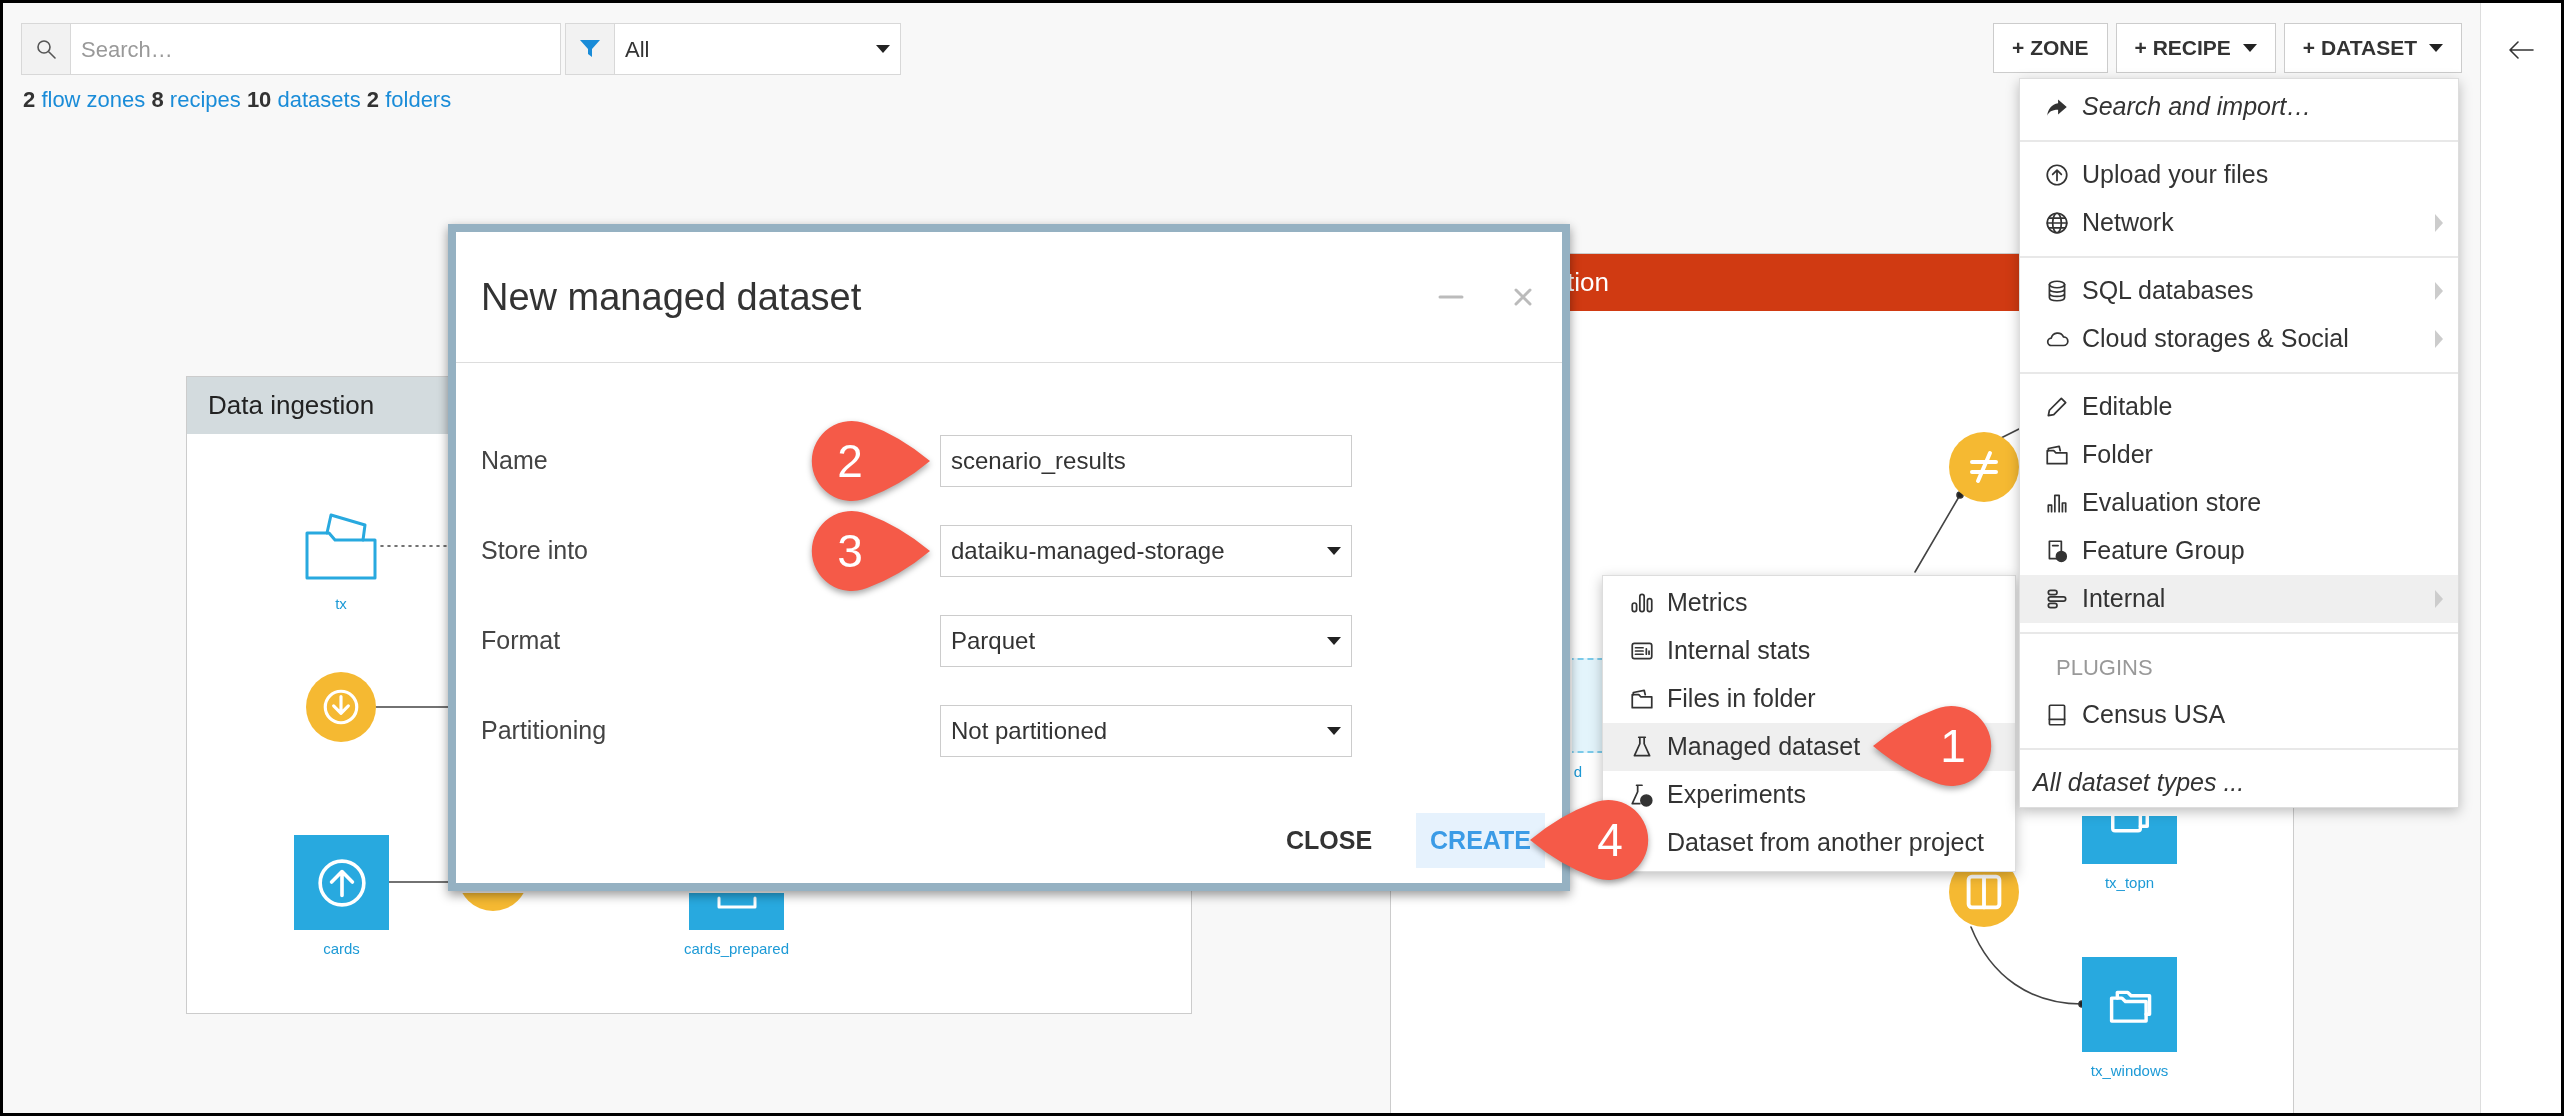  What do you see at coordinates (2372, 48) in the screenshot?
I see `add-button: + DATASET` at bounding box center [2372, 48].